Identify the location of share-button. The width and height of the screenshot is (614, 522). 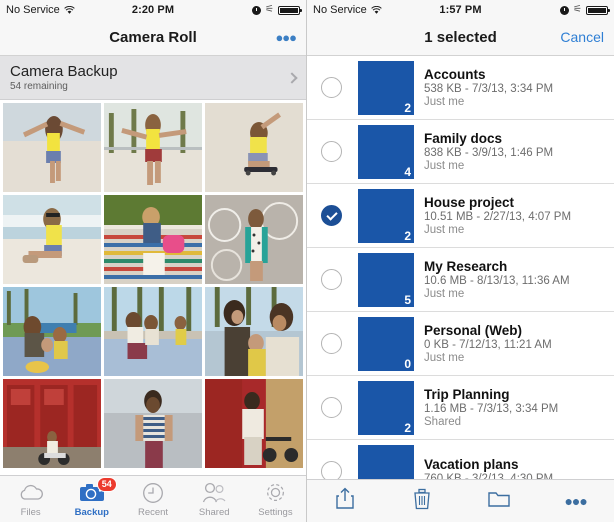
(345, 501).